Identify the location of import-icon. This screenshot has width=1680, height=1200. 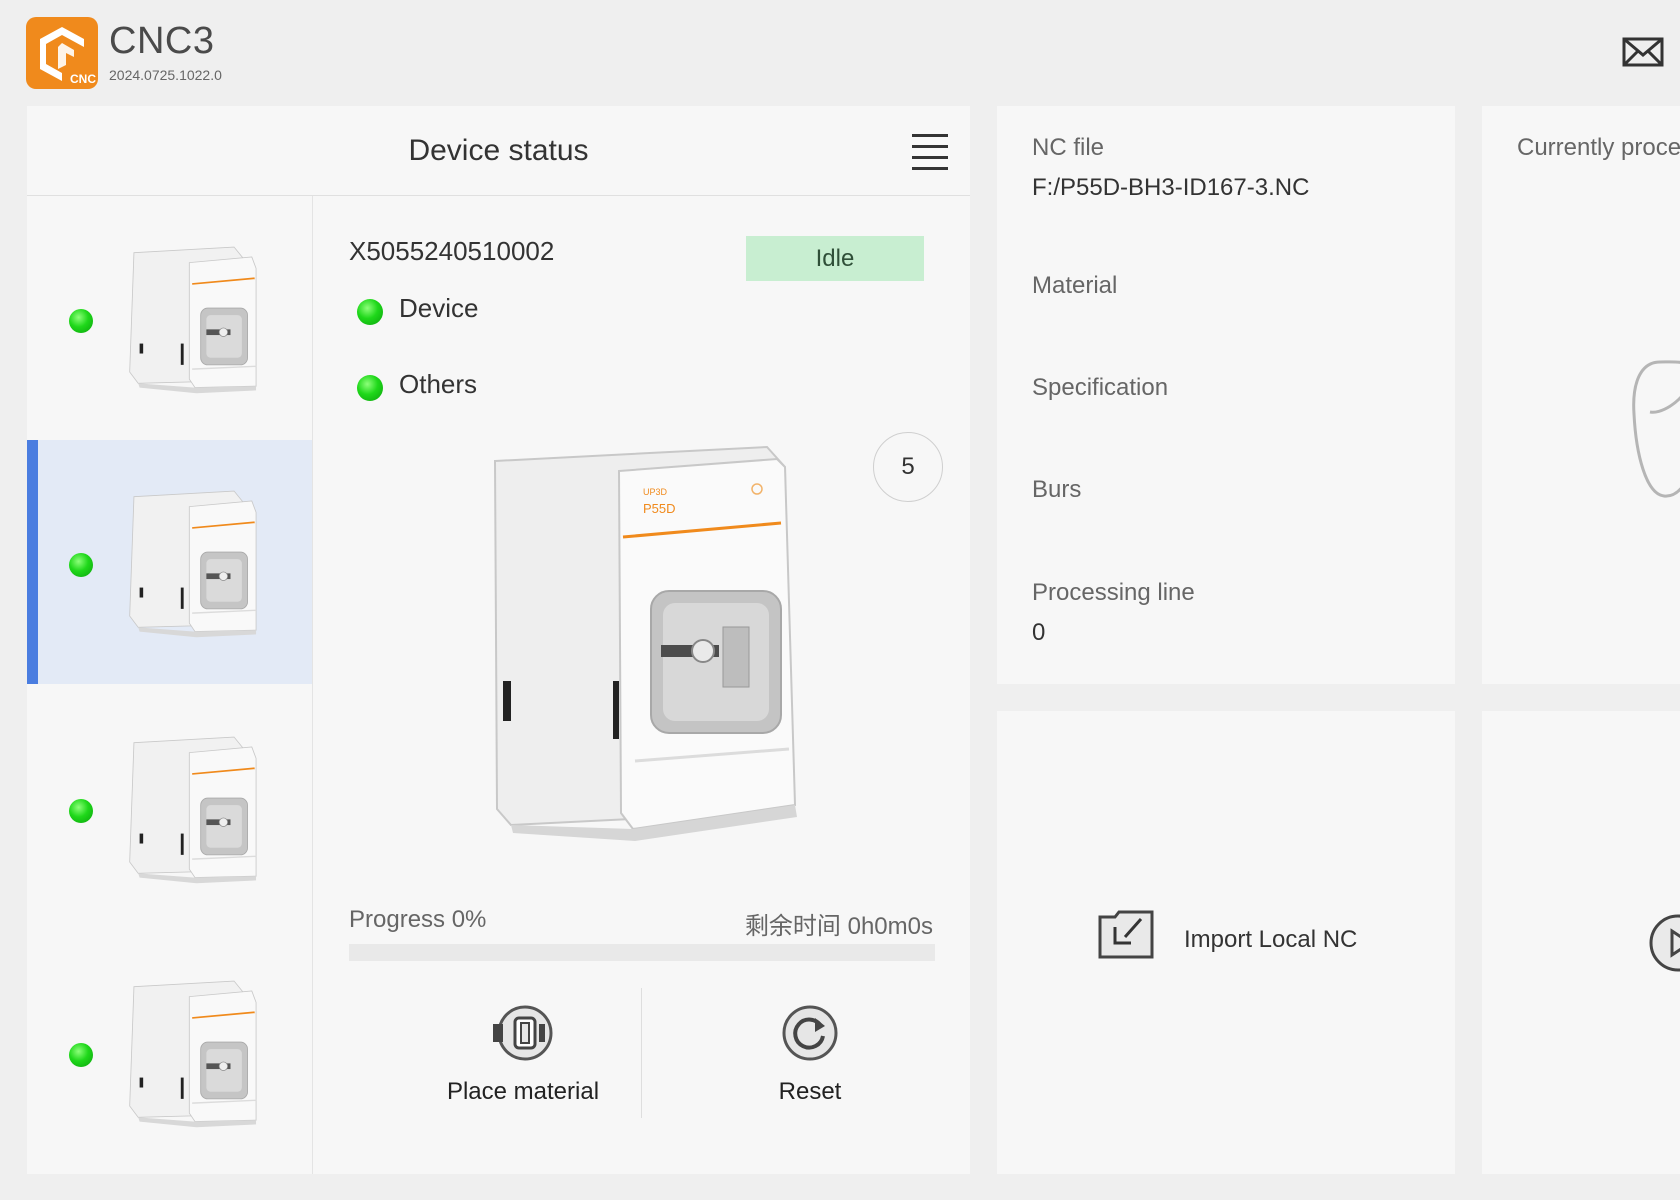
(1126, 934).